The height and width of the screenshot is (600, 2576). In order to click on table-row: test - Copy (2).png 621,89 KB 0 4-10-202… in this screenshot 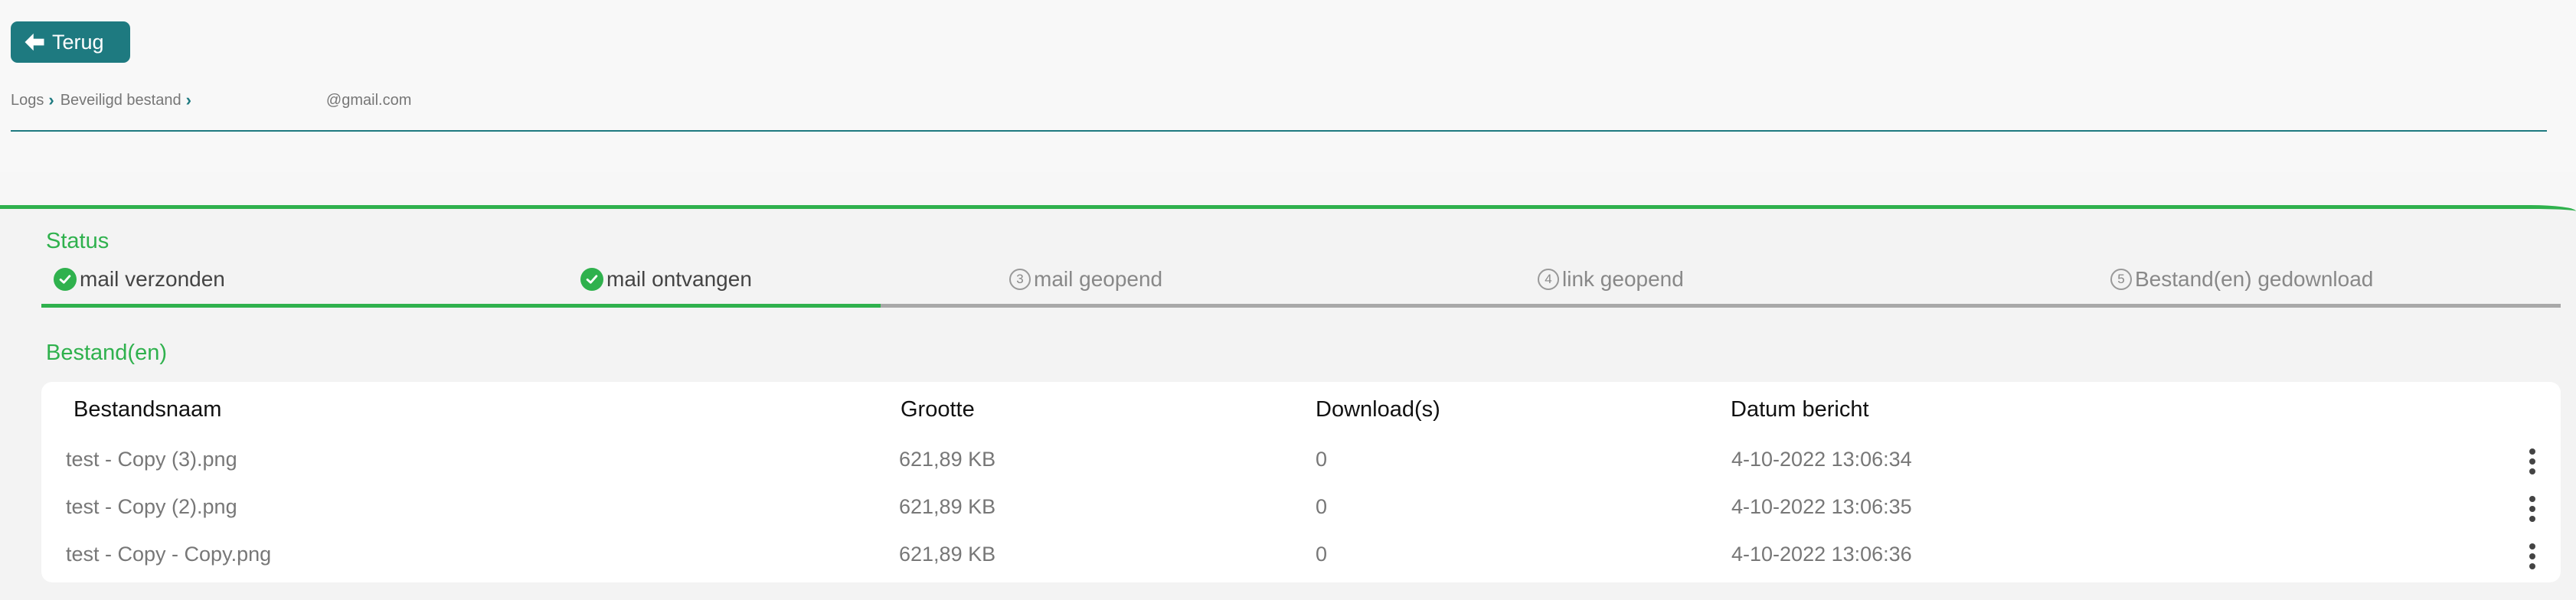, I will do `click(1301, 509)`.